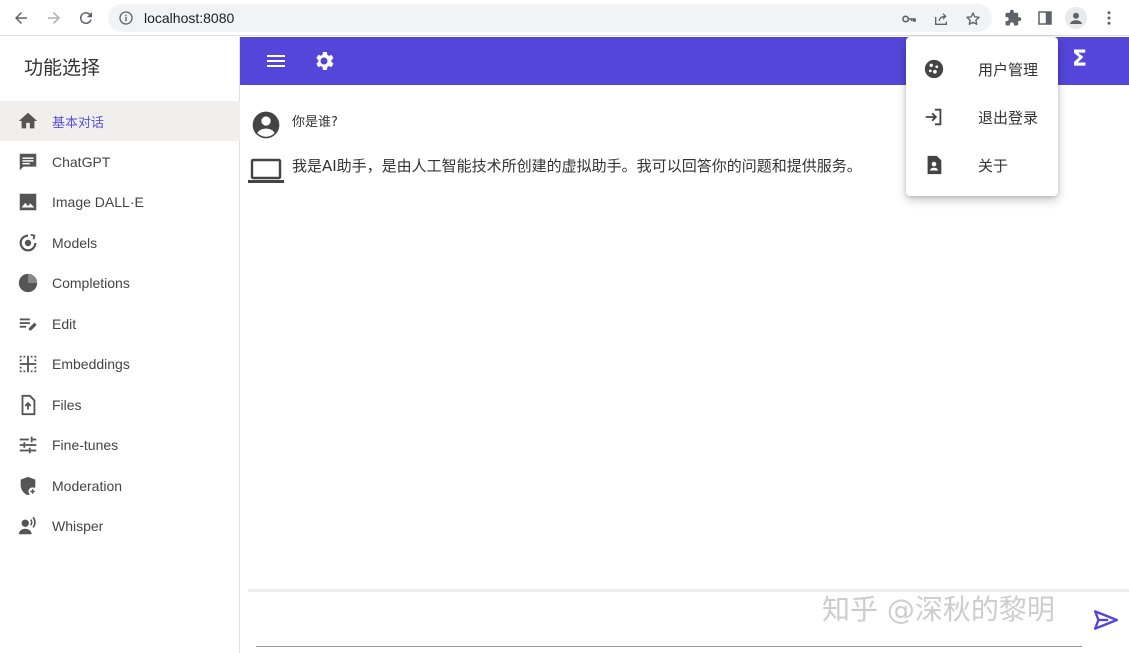  What do you see at coordinates (126, 18) in the screenshot?
I see `info-icon` at bounding box center [126, 18].